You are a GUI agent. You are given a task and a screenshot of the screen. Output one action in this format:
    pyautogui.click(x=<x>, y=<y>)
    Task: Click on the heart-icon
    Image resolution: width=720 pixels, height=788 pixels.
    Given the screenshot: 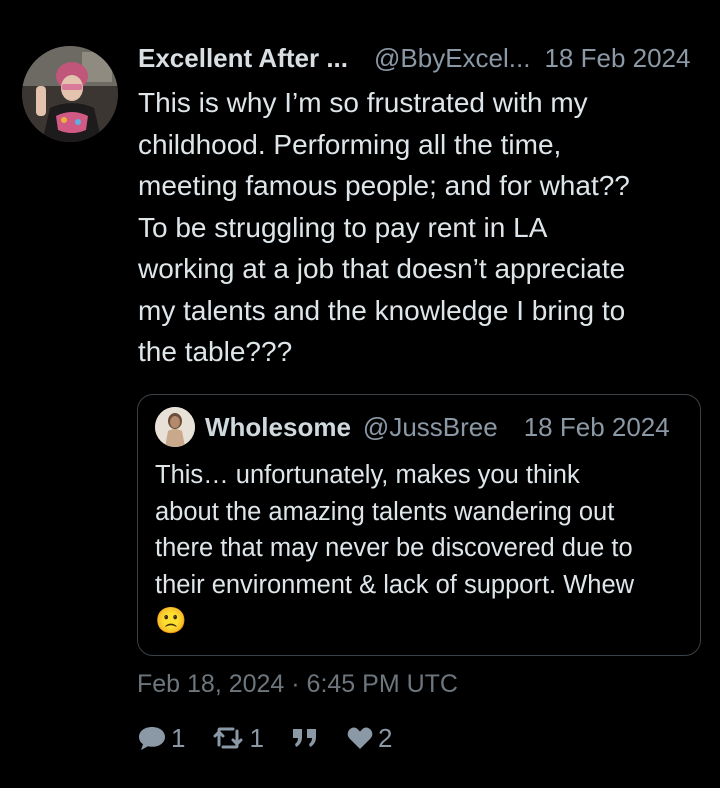 What is the action you would take?
    pyautogui.click(x=360, y=738)
    